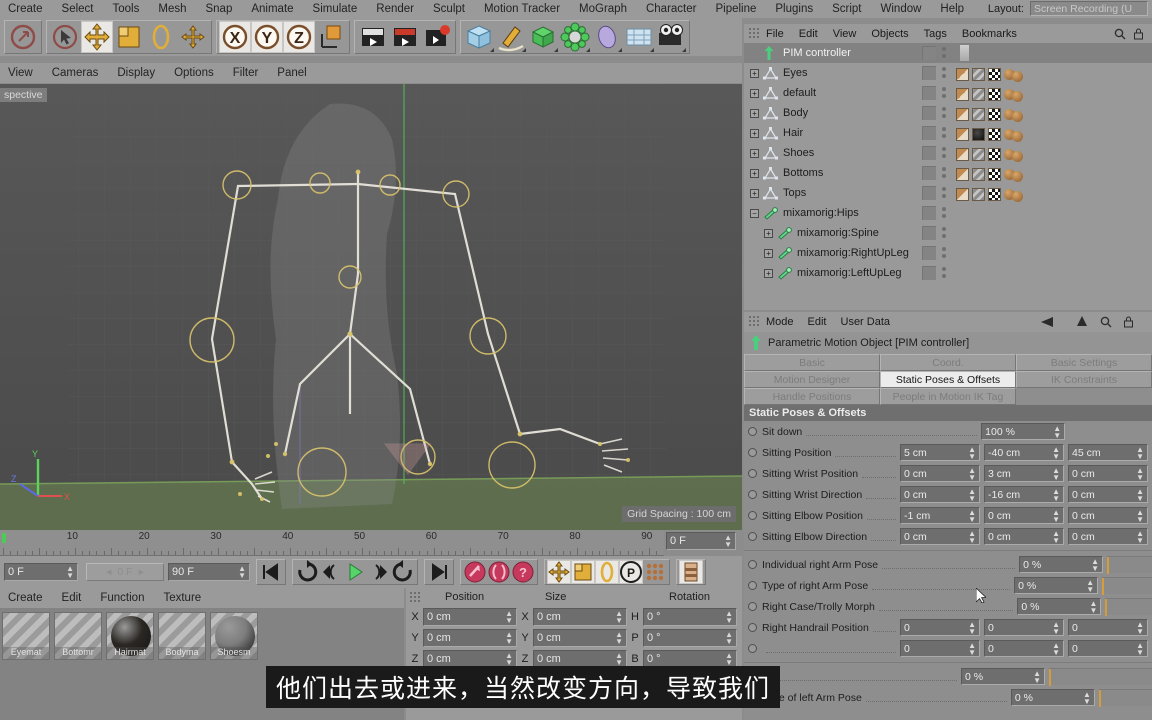 This screenshot has width=1152, height=720. Describe the element at coordinates (940, 452) in the screenshot. I see `parameter-value-field: 5 cm ▲ ▼` at that location.